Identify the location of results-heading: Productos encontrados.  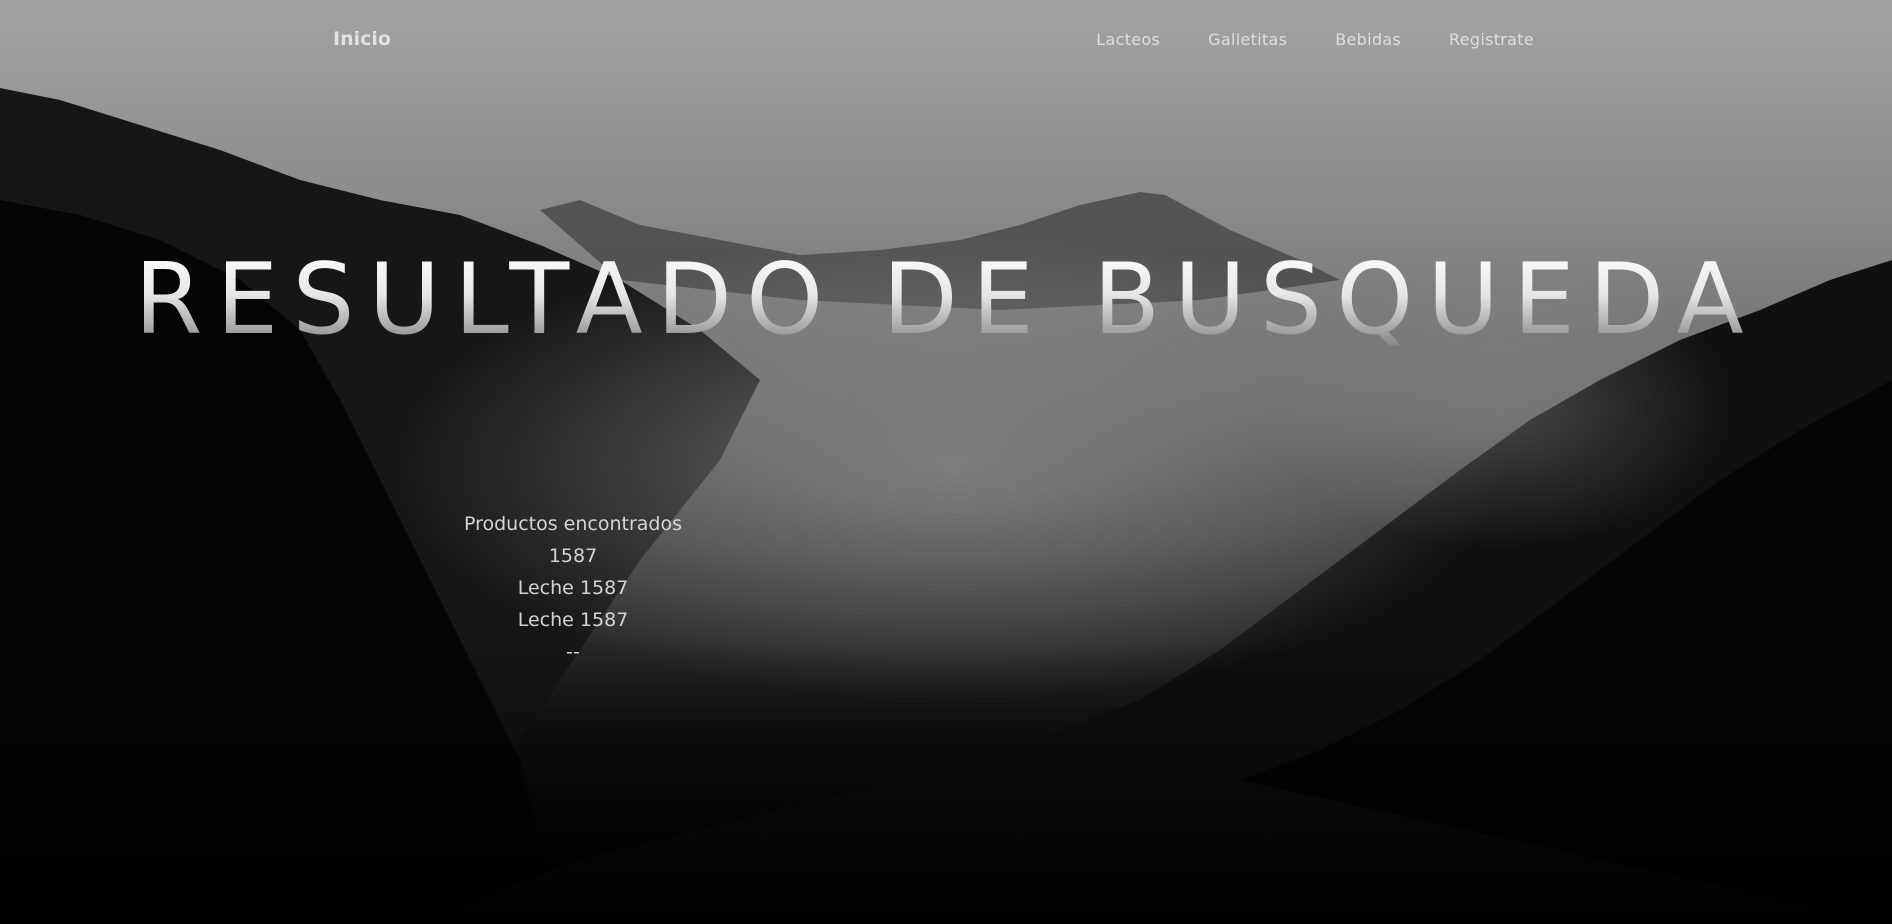
(573, 524).